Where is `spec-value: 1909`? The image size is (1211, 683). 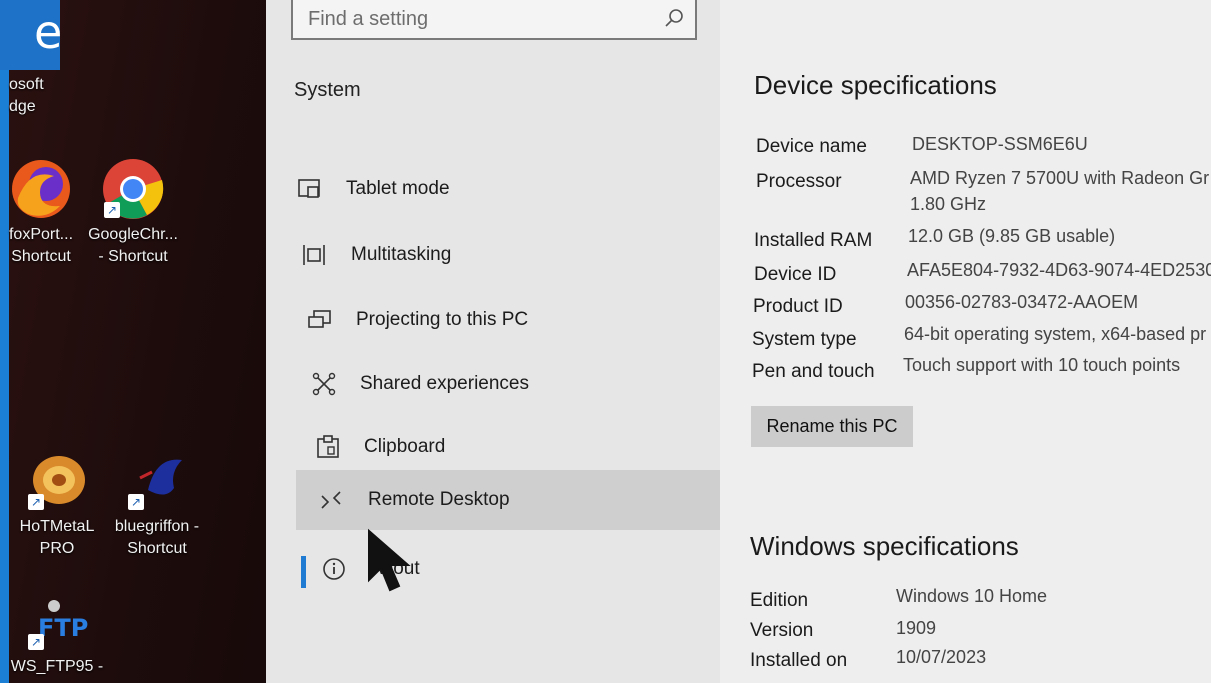 spec-value: 1909 is located at coordinates (916, 628).